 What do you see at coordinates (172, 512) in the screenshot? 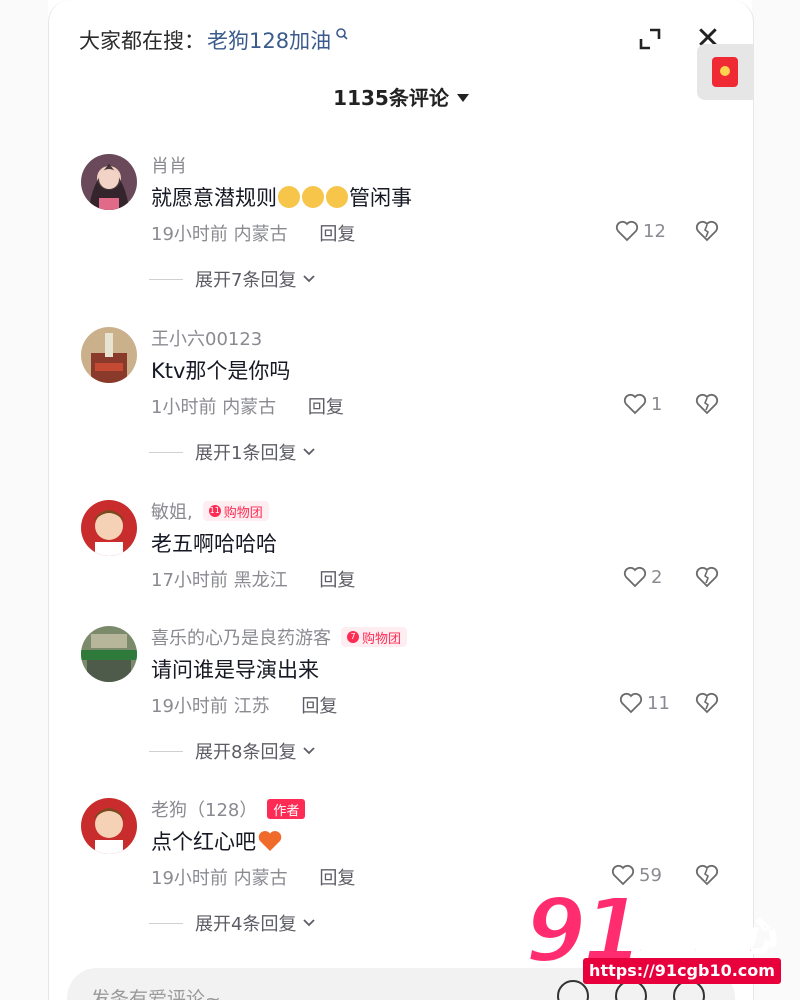
I see `username-text: 敏姐,` at bounding box center [172, 512].